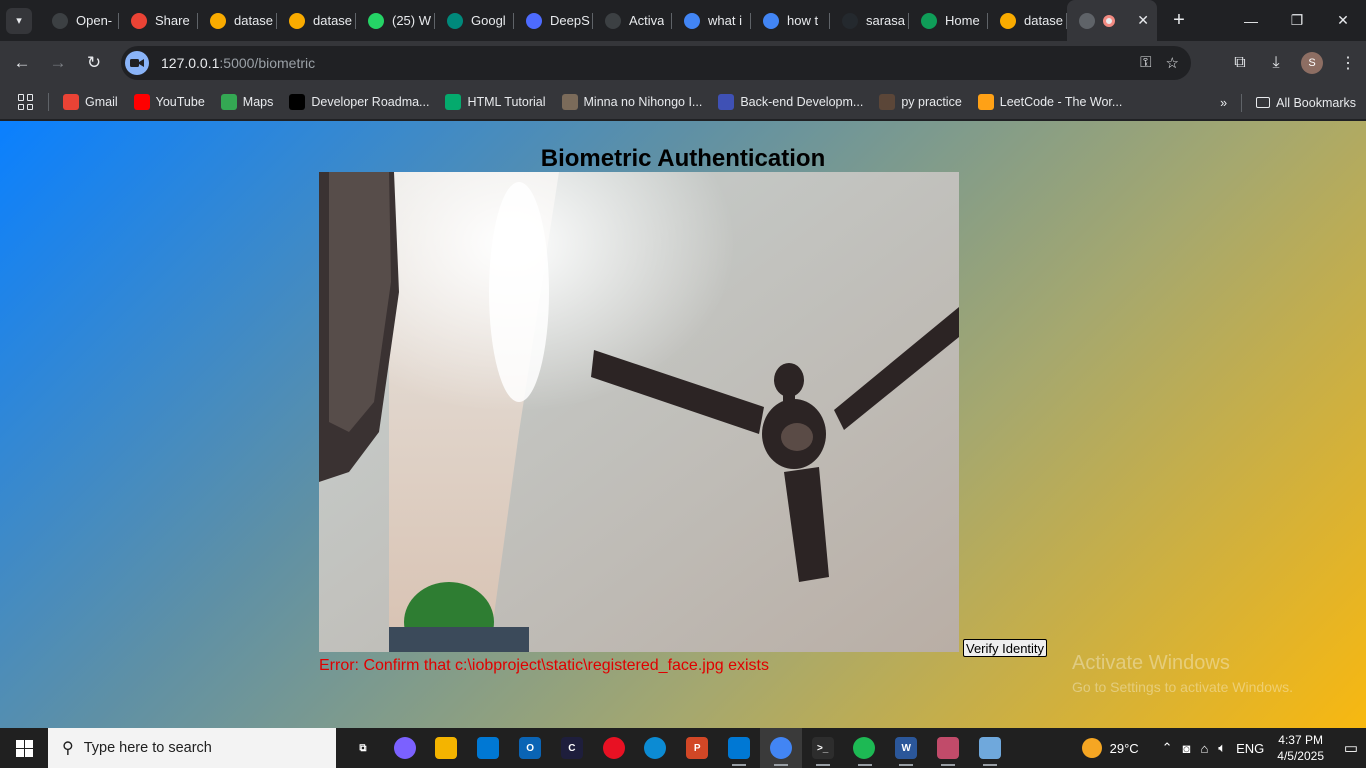 This screenshot has height=768, width=1366. I want to click on taskbar-search-box: ⚲ Type here to search, so click(192, 748).